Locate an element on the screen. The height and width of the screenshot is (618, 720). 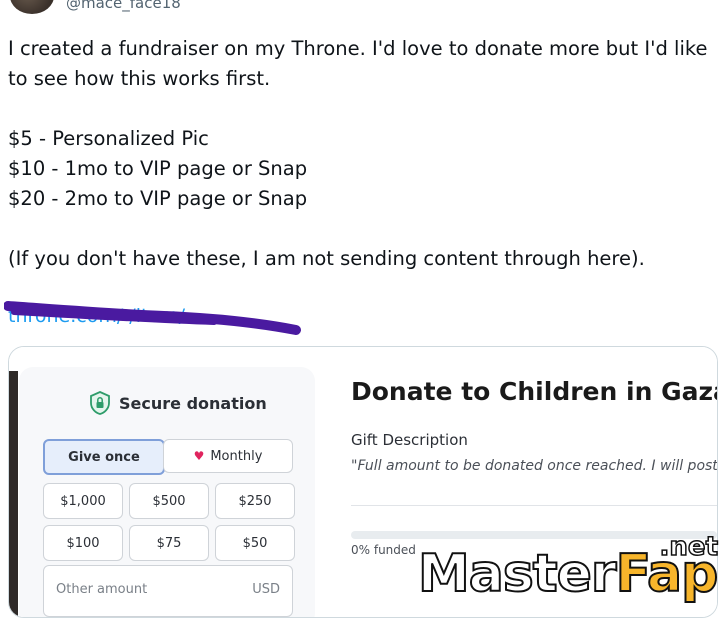
amount-button: $250 is located at coordinates (255, 501).